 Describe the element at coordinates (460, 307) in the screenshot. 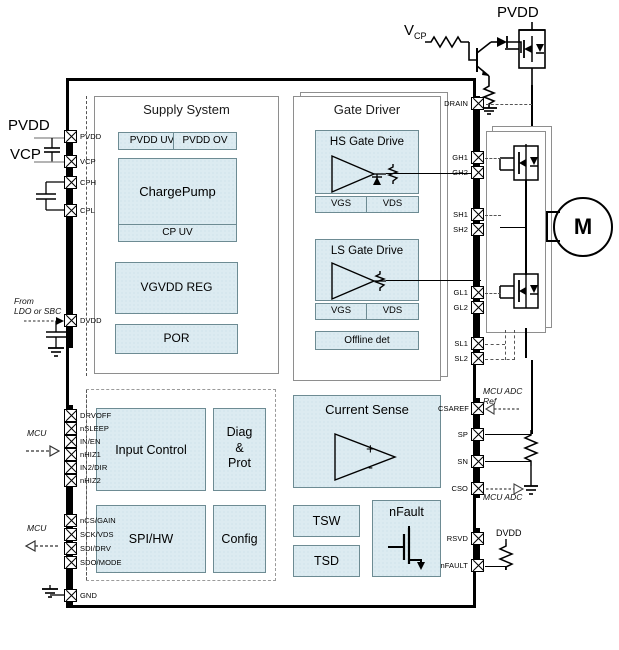

I see `pin-GL2-label: GL2` at that location.